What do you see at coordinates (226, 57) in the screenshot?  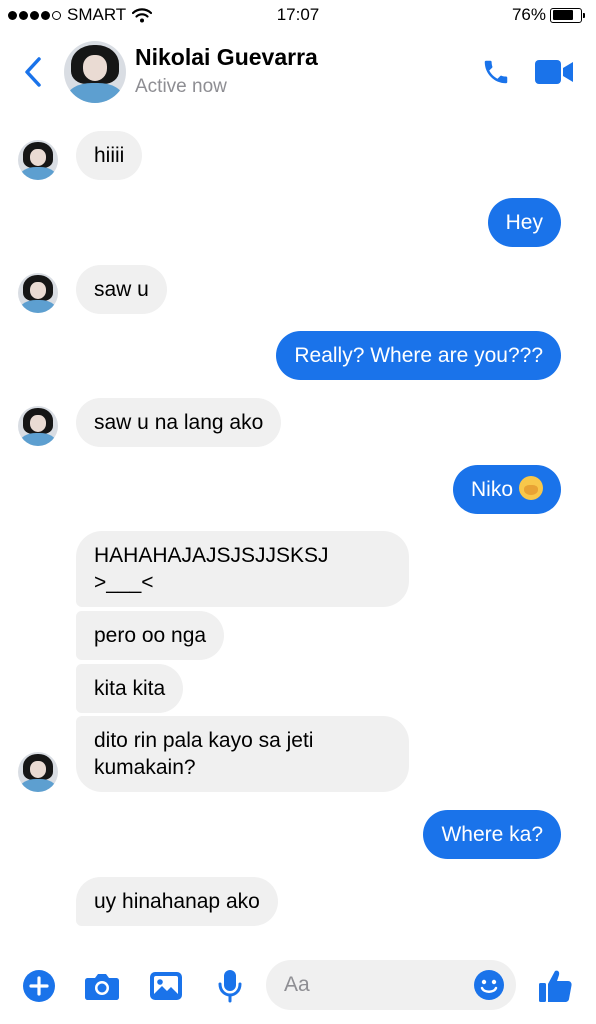 I see `contact-name: Nikolai Guevarra` at bounding box center [226, 57].